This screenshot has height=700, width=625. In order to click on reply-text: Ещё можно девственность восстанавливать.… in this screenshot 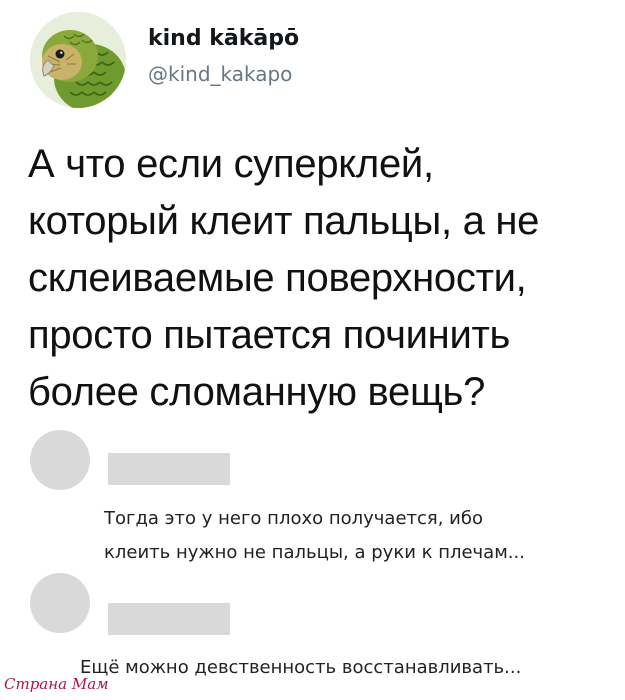, I will do `click(300, 668)`.